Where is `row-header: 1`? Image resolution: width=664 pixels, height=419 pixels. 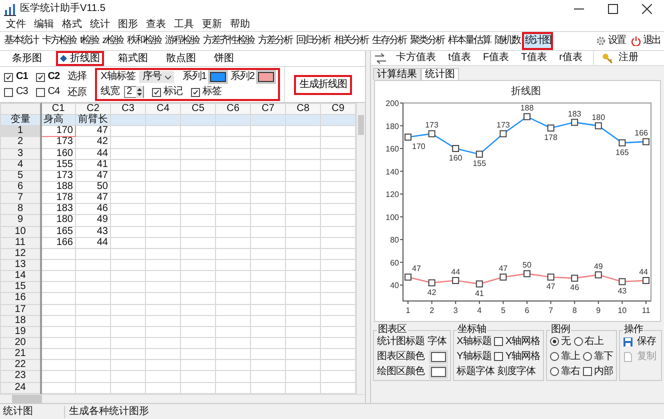
row-header: 1 is located at coordinates (20, 131).